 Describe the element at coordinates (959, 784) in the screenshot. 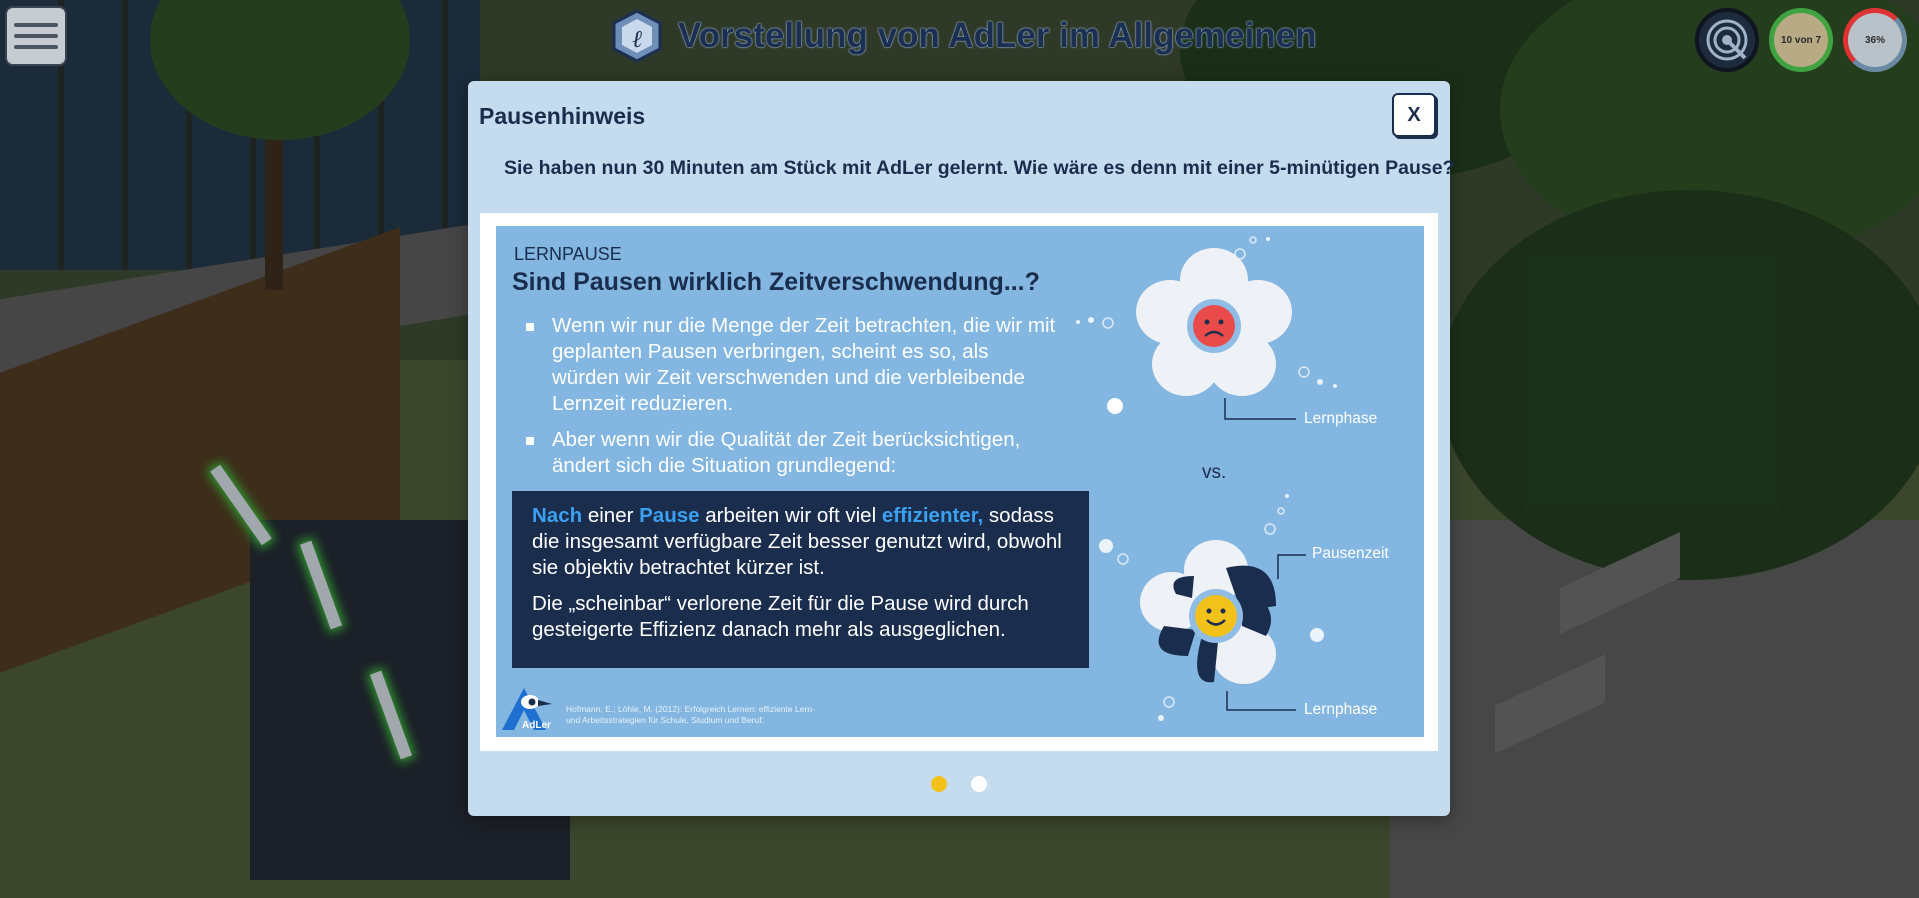

I see `slide-pagination` at that location.